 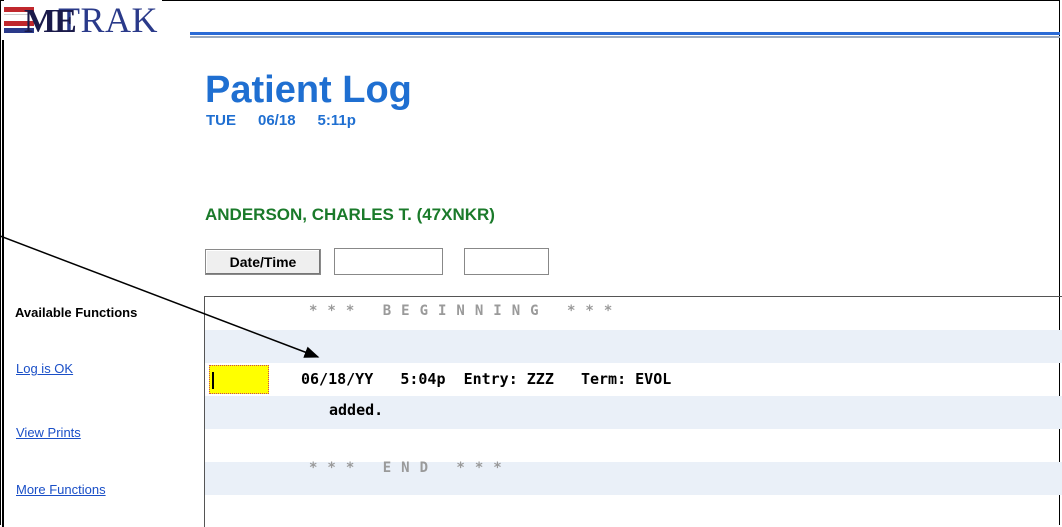 I want to click on header-rule-shadow, so click(x=625, y=37).